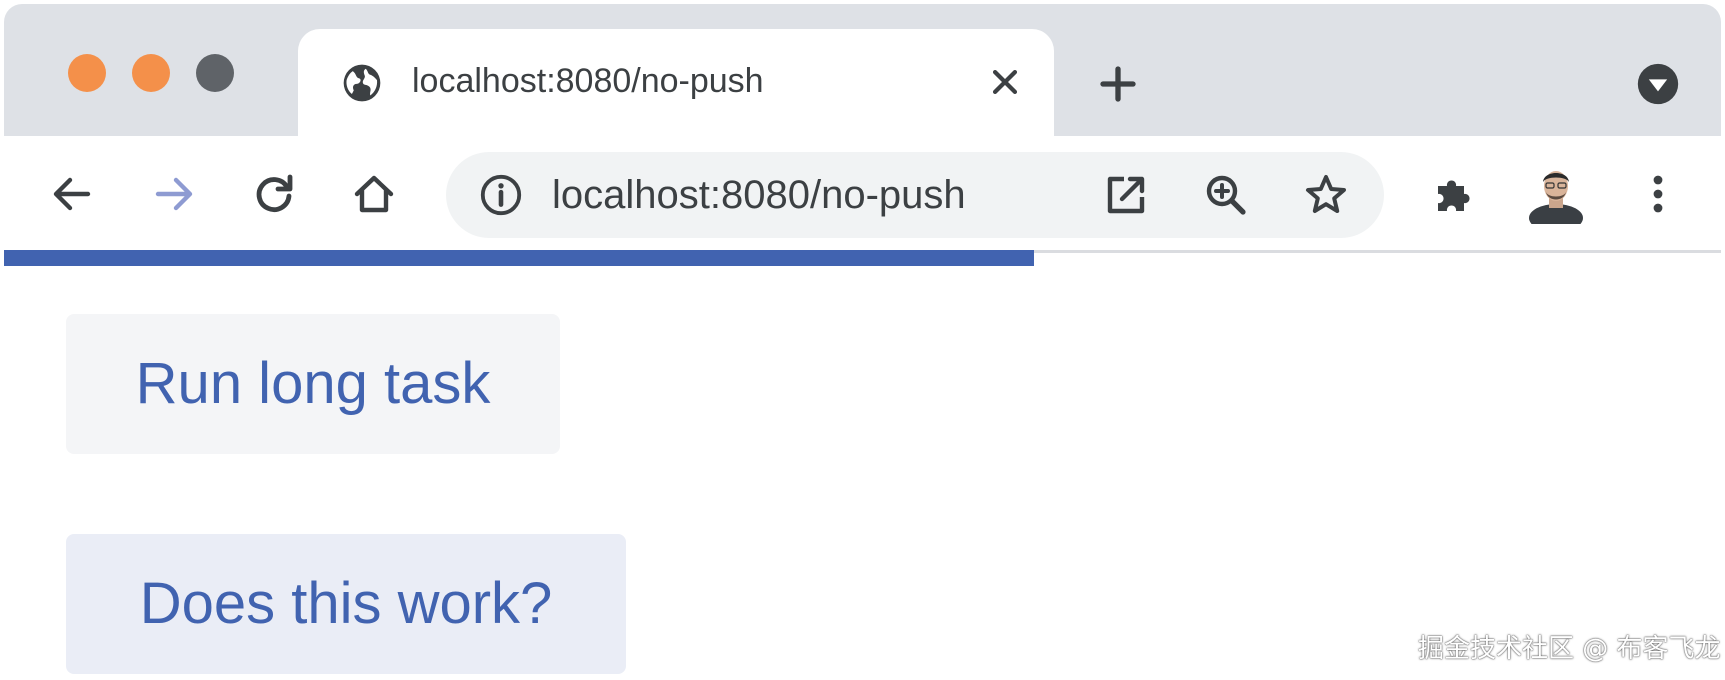 This screenshot has height=680, width=1725. Describe the element at coordinates (362, 83) in the screenshot. I see `globe-icon` at that location.